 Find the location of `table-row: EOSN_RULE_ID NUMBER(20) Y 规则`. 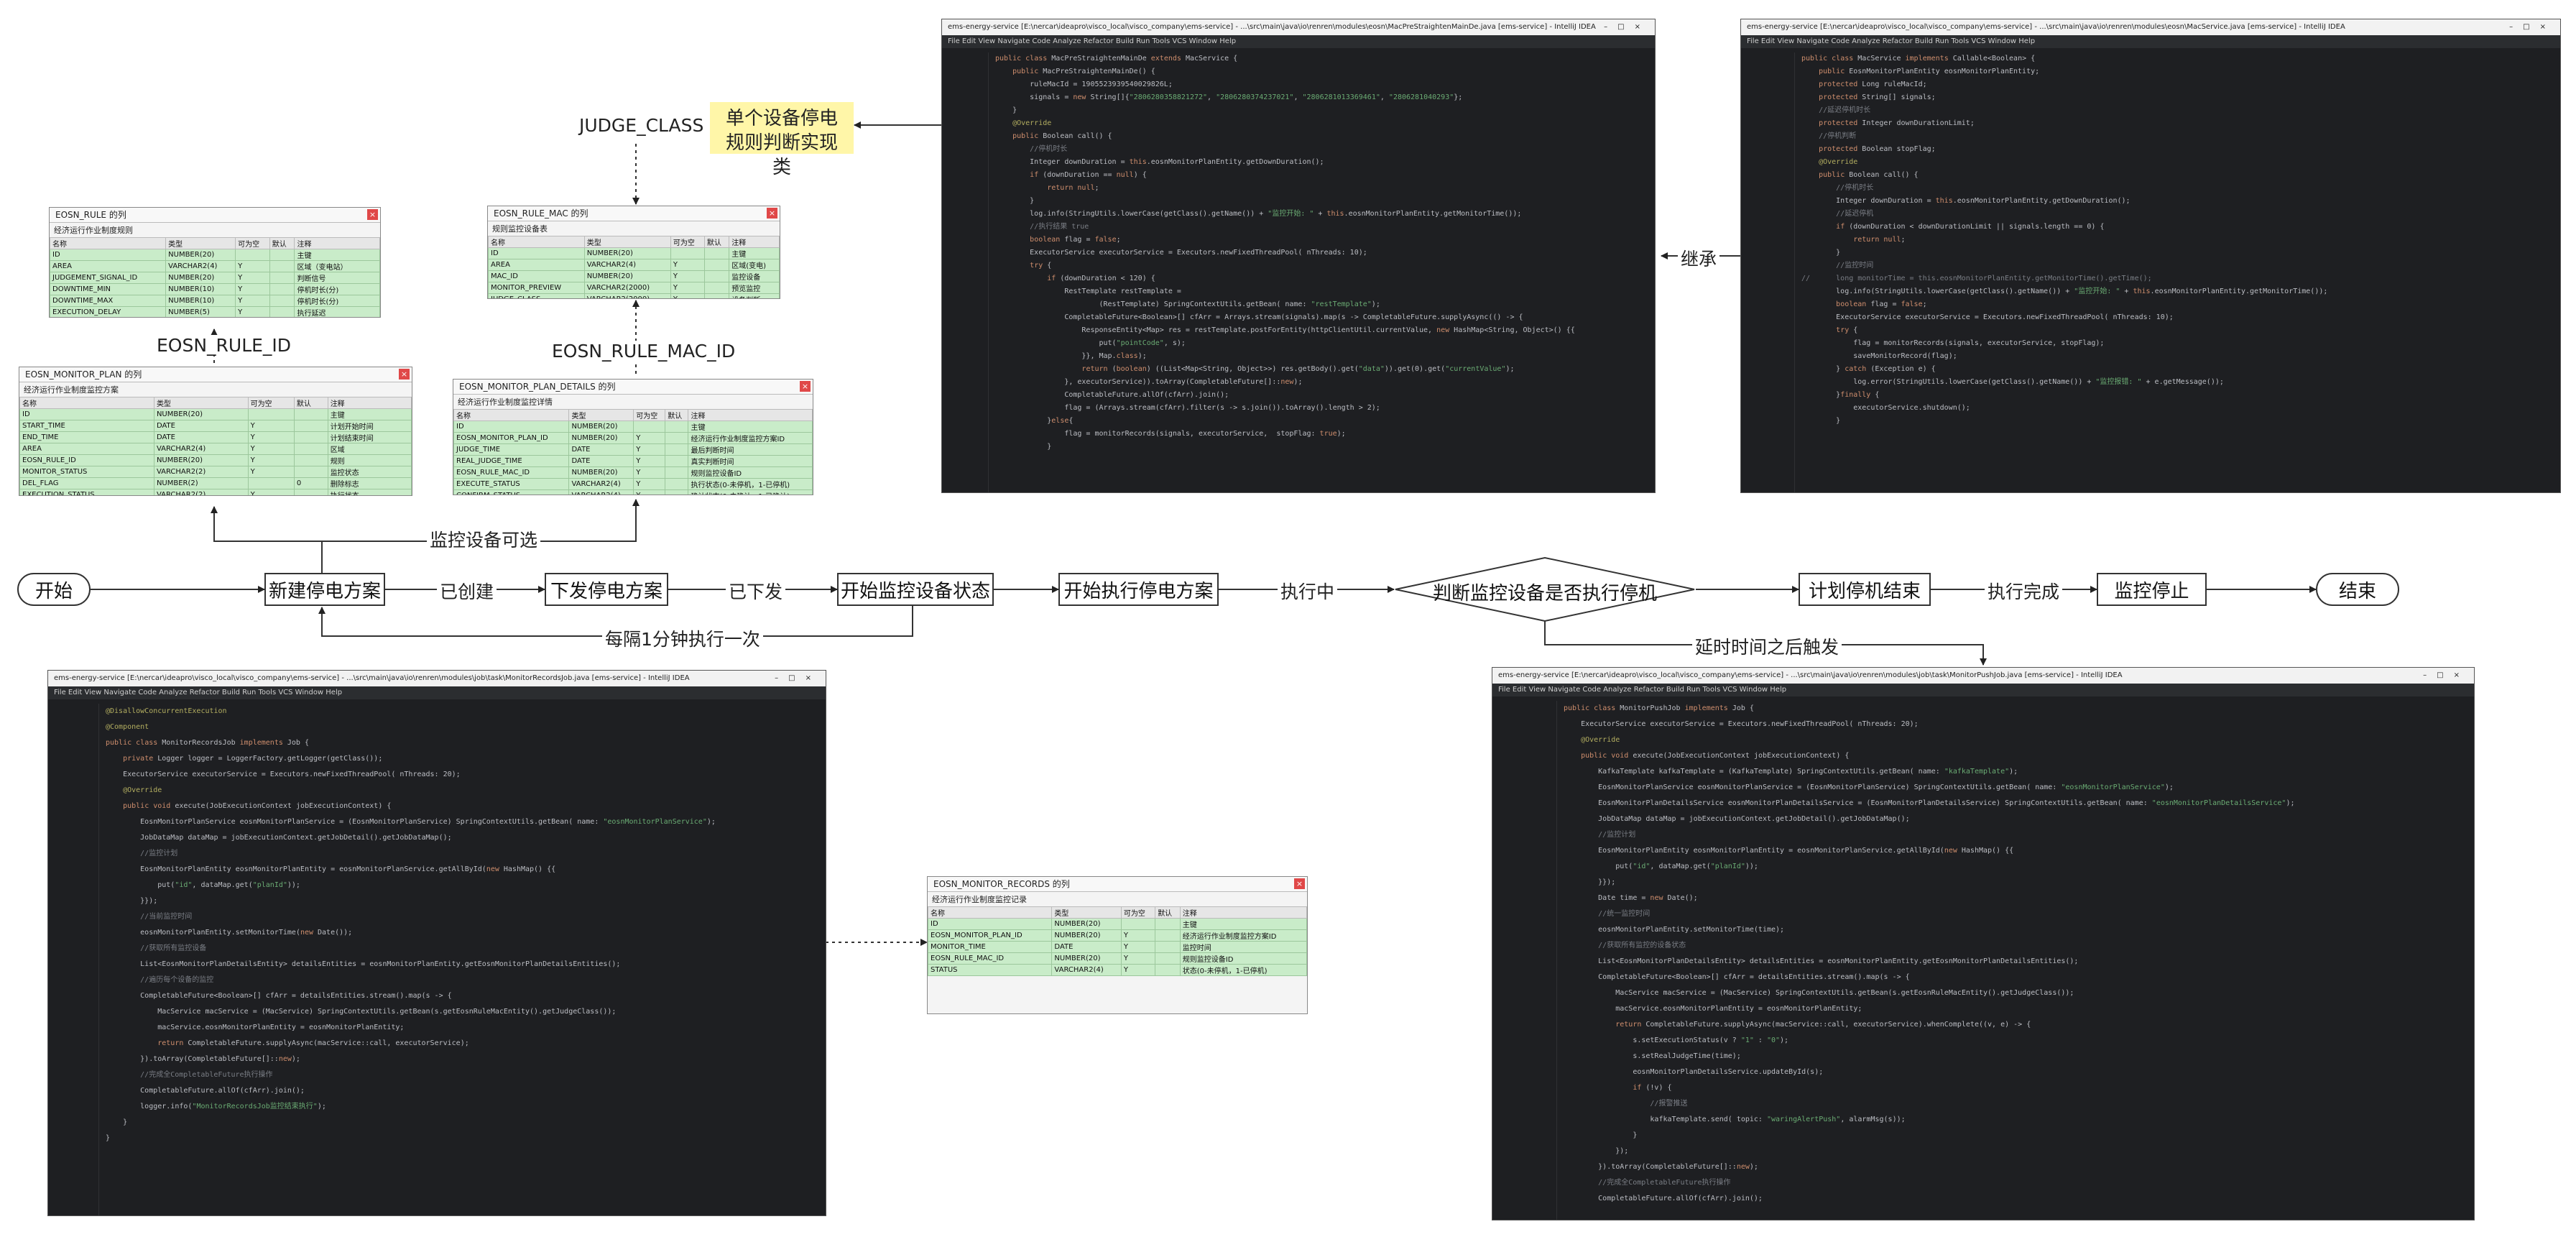

table-row: EOSN_RULE_ID NUMBER(20) Y 规则 is located at coordinates (215, 460).